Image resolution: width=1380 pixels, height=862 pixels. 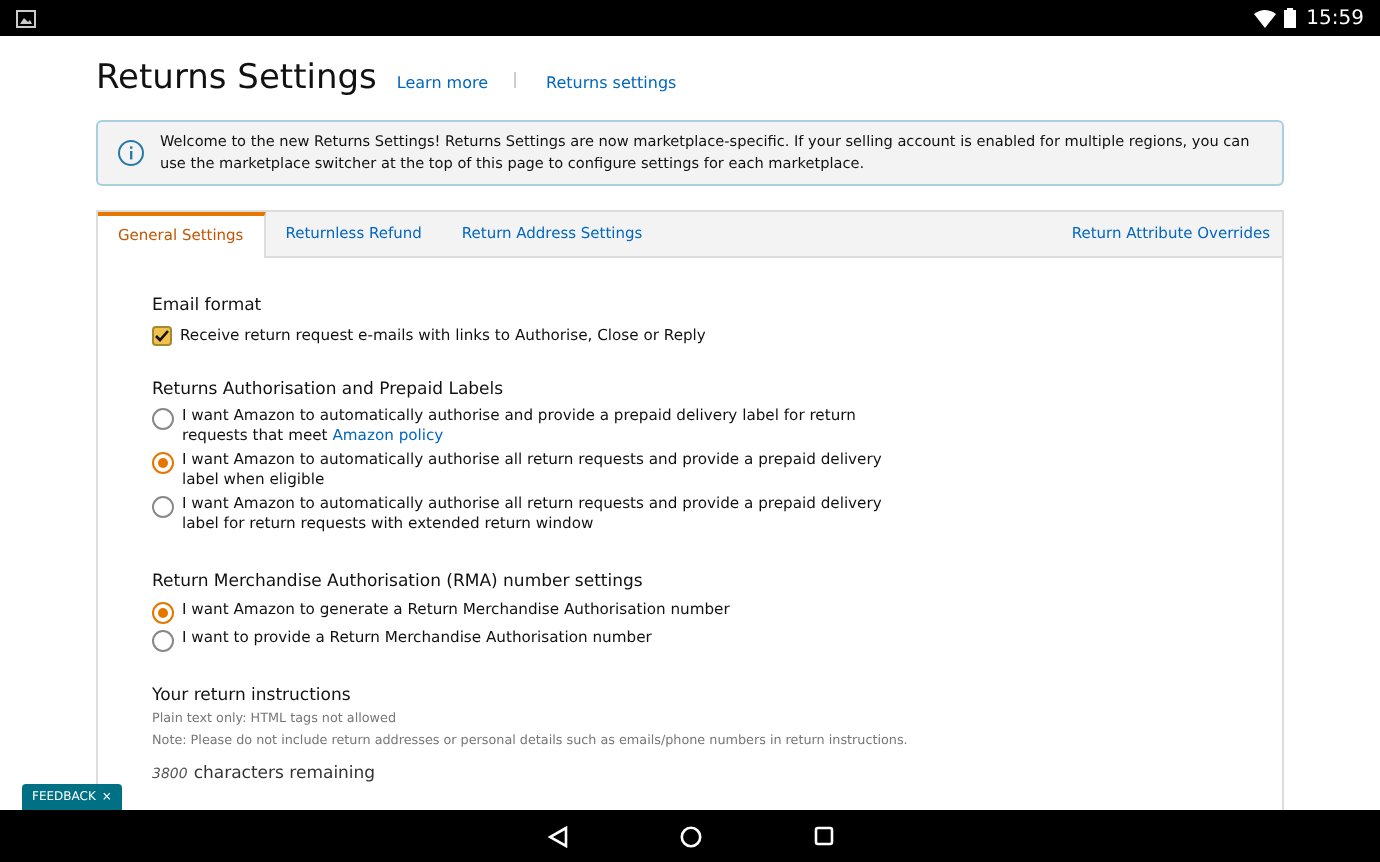 I want to click on section-heading: Return Merchandise Authorisation (RMA) number settings, so click(x=398, y=583).